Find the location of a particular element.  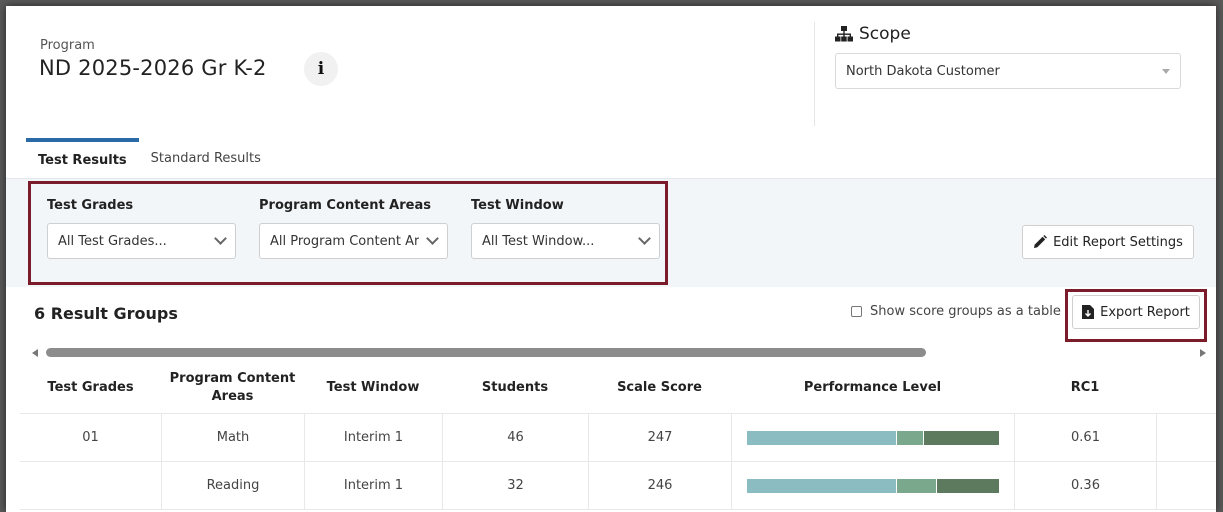

header-test-grades: Test Grades is located at coordinates (90, 387).